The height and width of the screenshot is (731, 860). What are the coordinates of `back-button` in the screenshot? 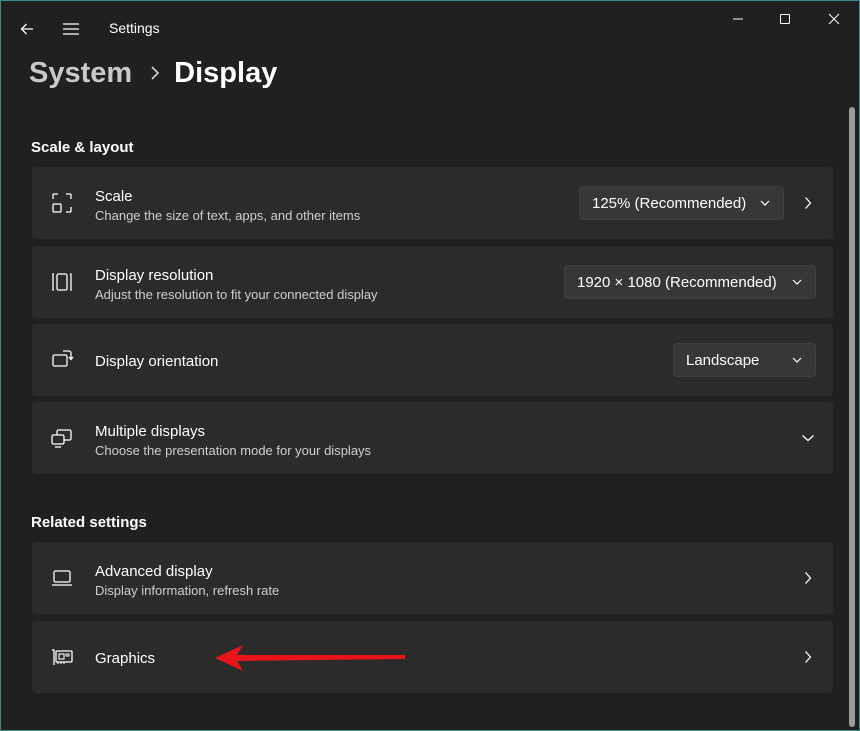 It's located at (27, 29).